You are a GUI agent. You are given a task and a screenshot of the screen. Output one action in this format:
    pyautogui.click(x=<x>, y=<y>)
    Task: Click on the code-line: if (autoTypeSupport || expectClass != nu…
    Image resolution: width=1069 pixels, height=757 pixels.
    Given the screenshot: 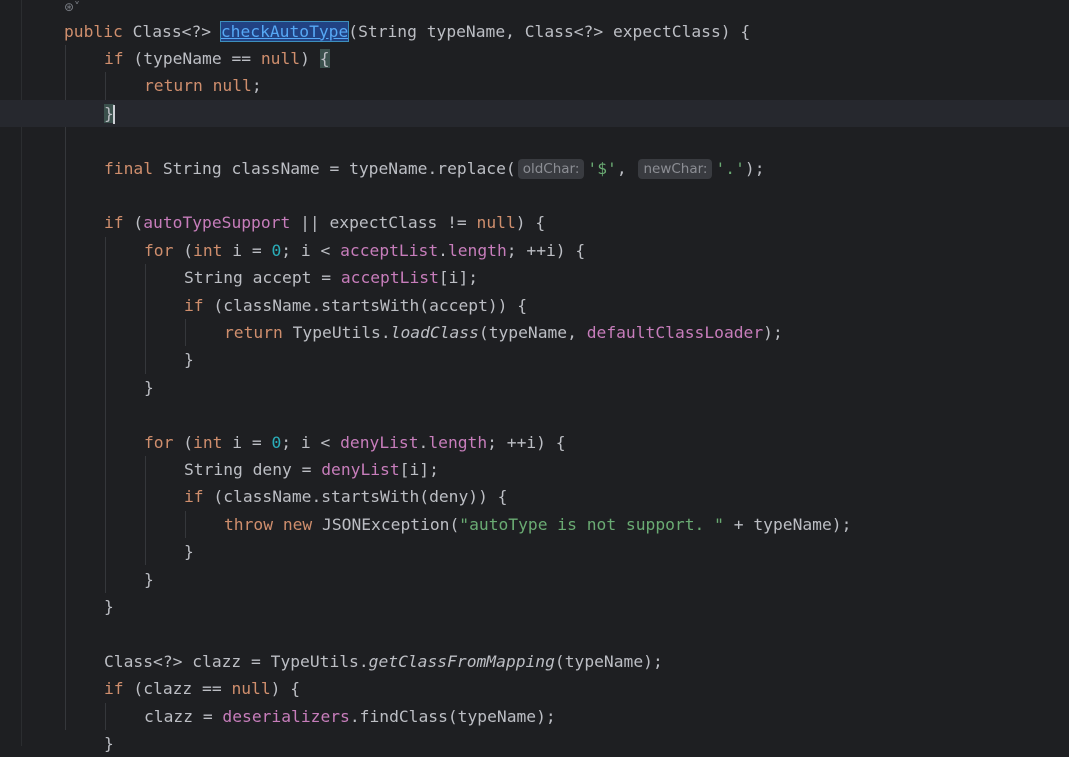 What is the action you would take?
    pyautogui.click(x=534, y=222)
    